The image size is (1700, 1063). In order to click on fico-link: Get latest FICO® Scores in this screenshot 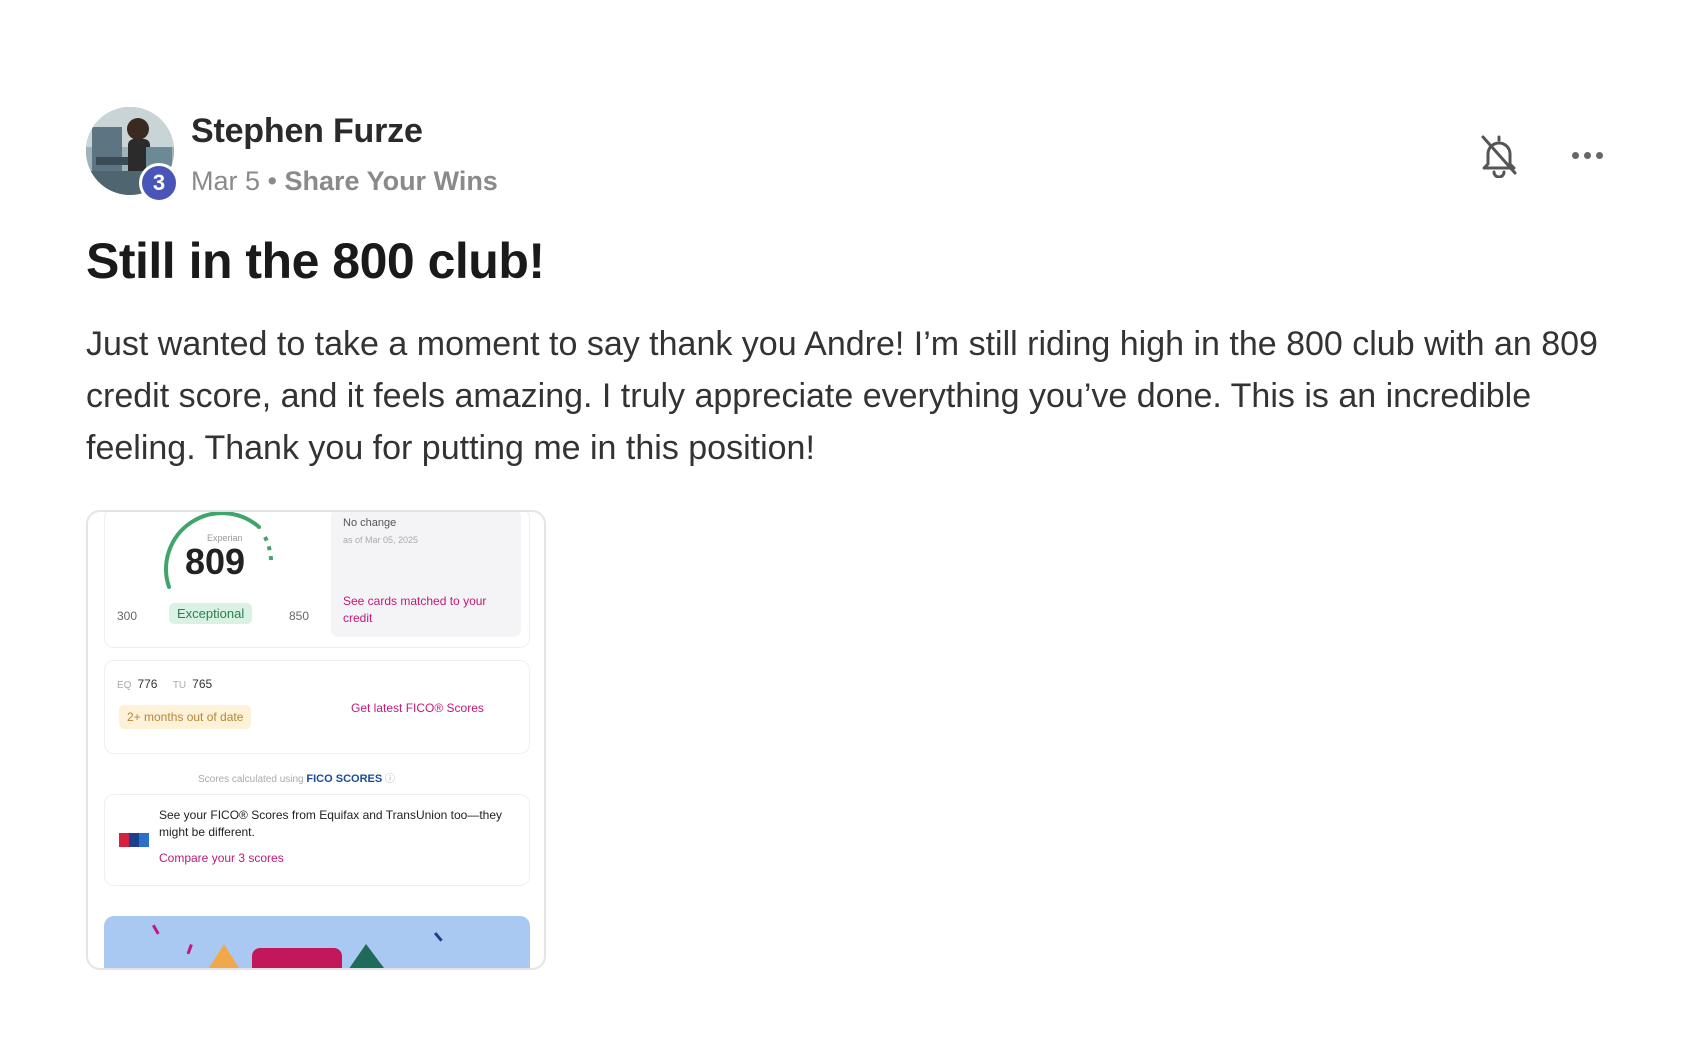, I will do `click(417, 708)`.